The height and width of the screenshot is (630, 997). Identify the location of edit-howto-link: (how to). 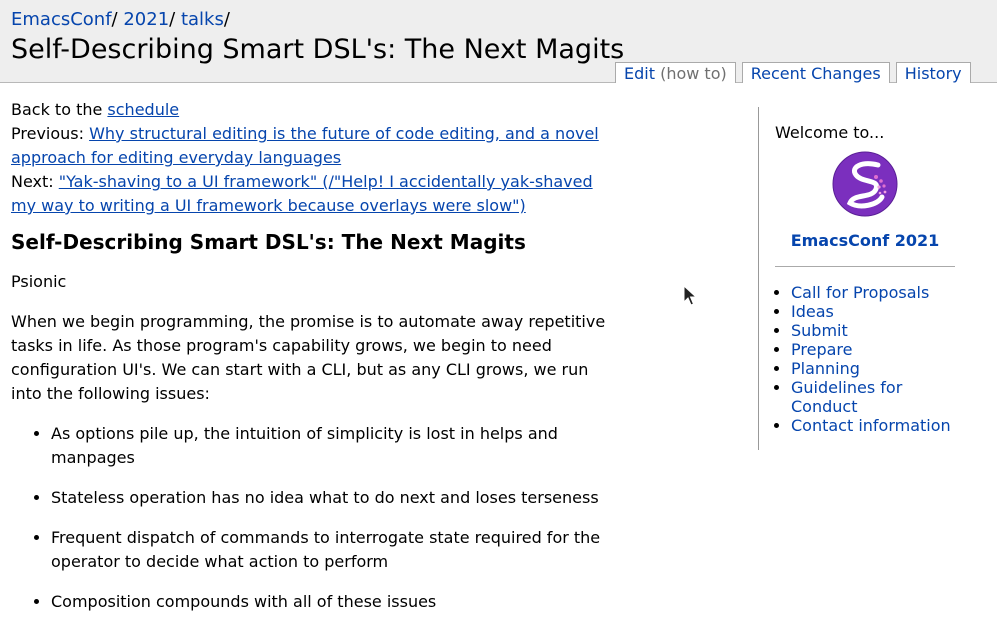
(693, 73).